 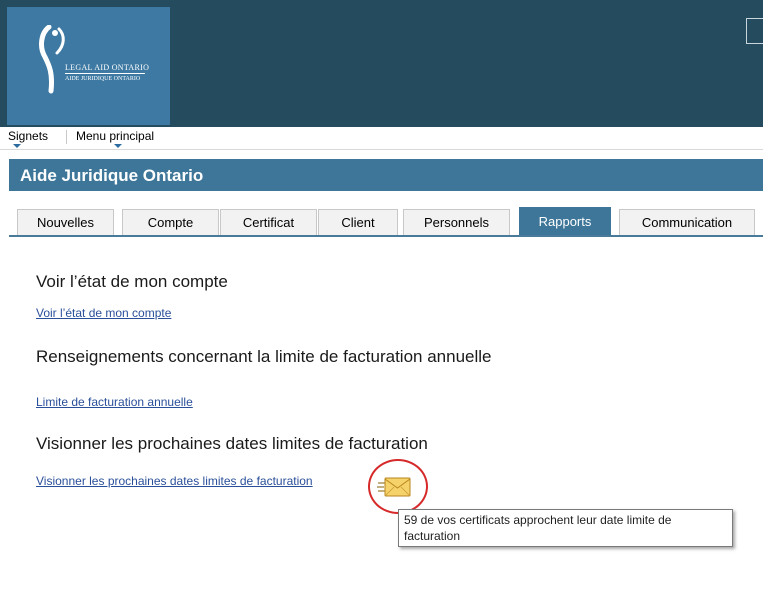 What do you see at coordinates (386, 175) in the screenshot?
I see `page-title-bar: Aide Juridique Ontario` at bounding box center [386, 175].